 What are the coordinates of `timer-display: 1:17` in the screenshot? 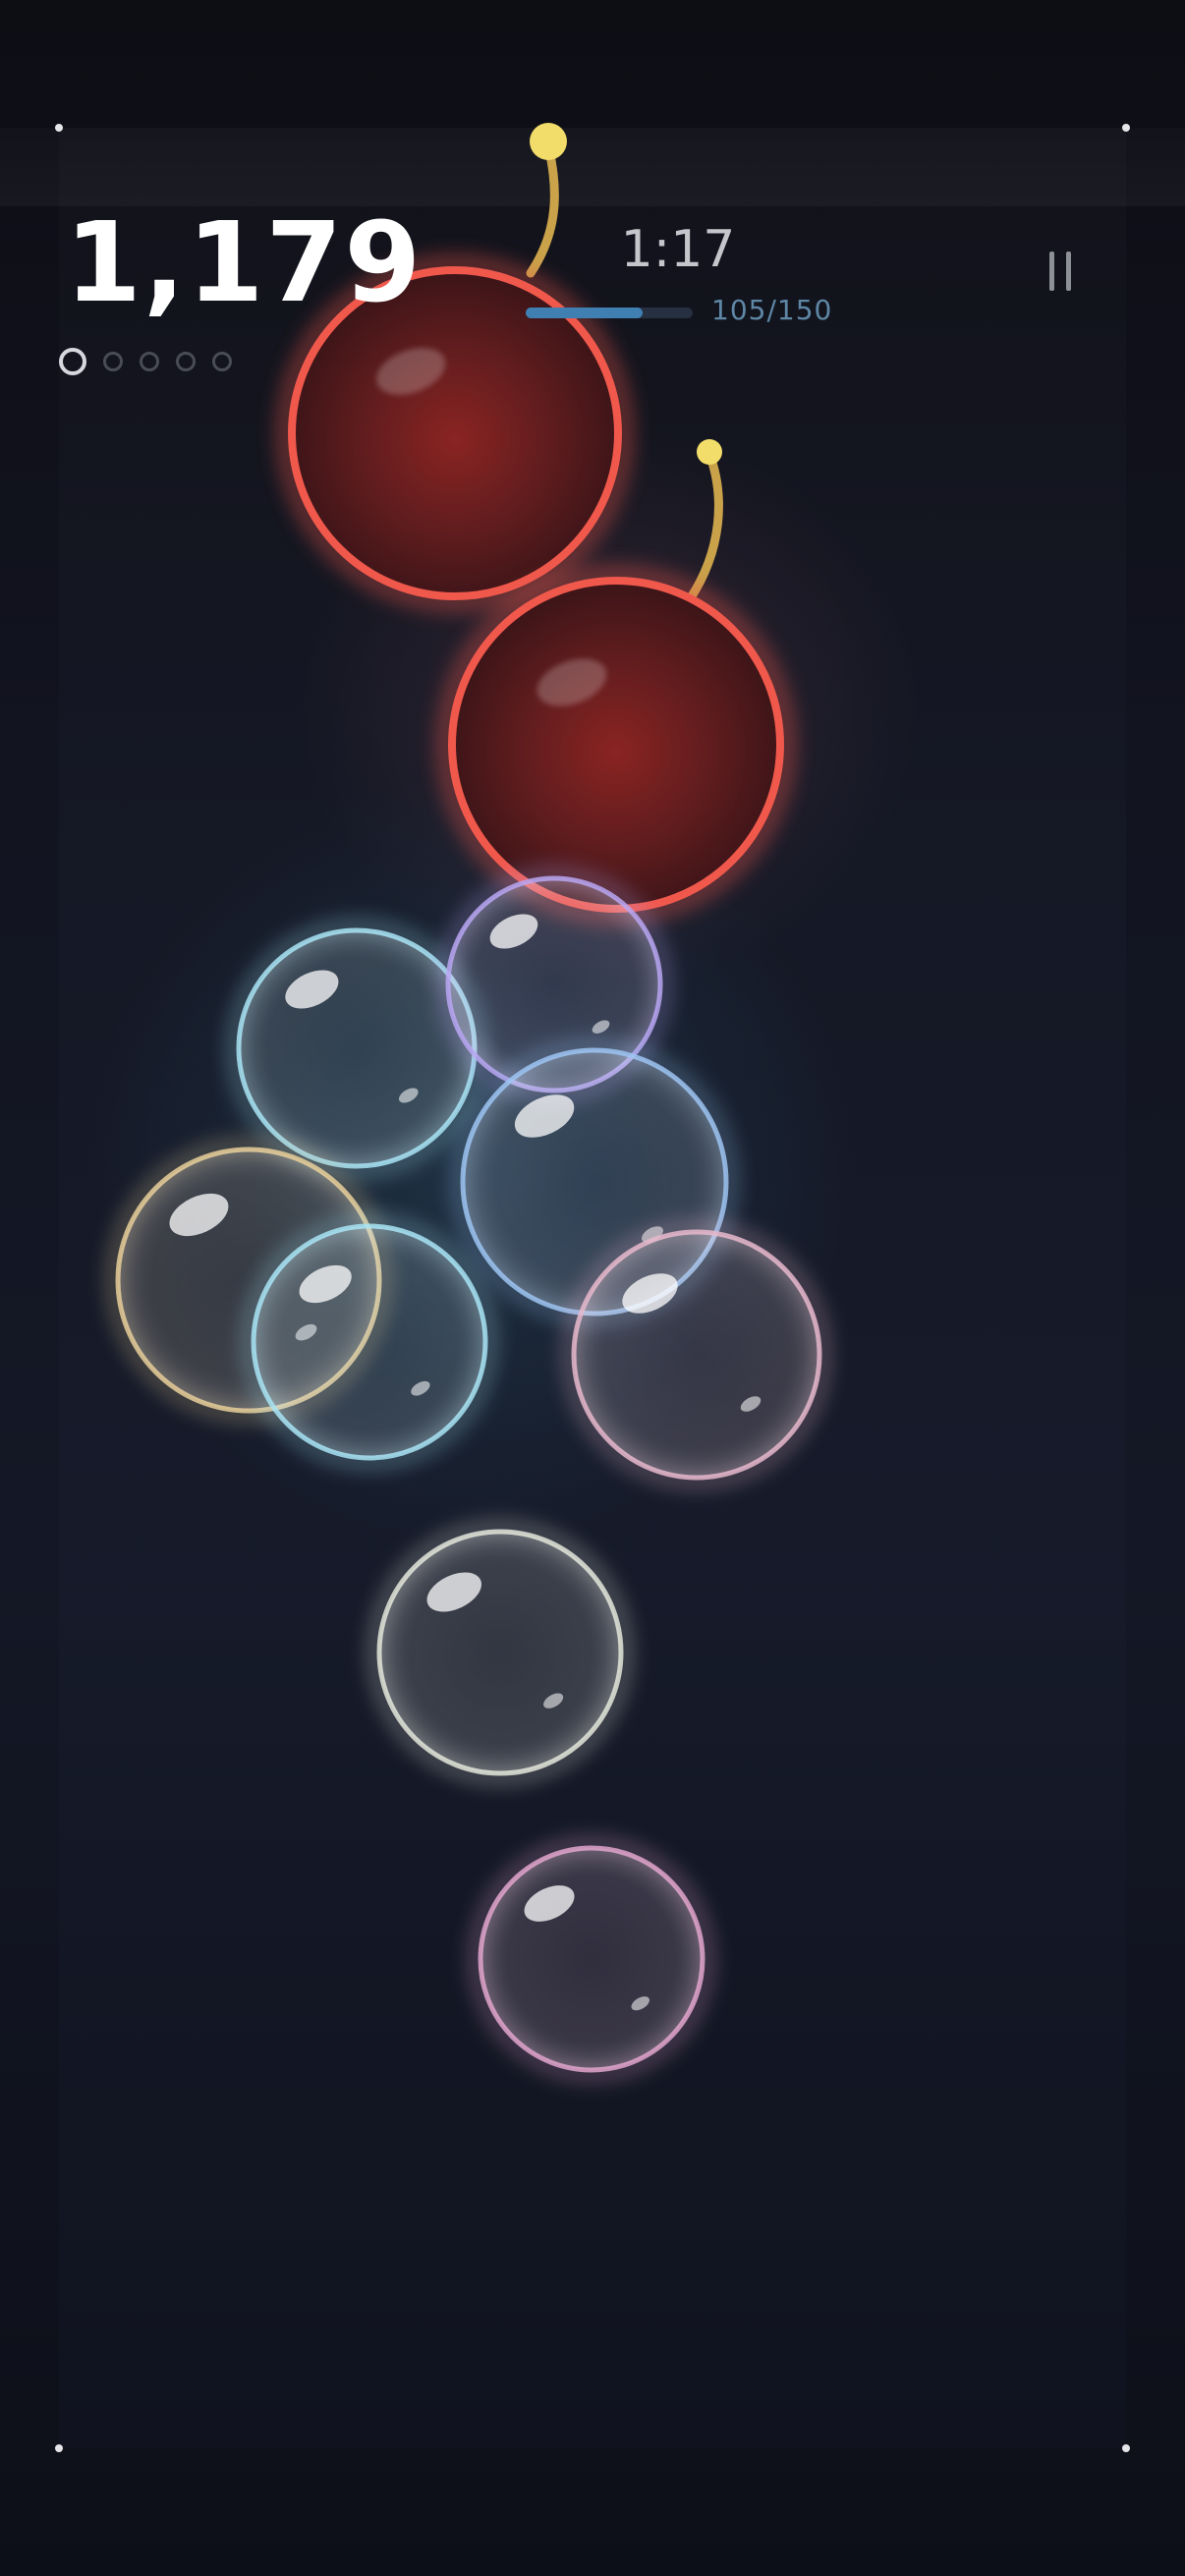 It's located at (678, 249).